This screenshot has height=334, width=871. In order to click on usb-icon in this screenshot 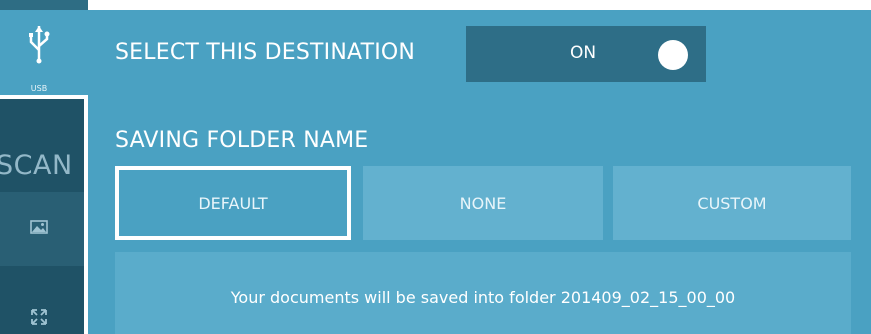, I will do `click(39, 45)`.